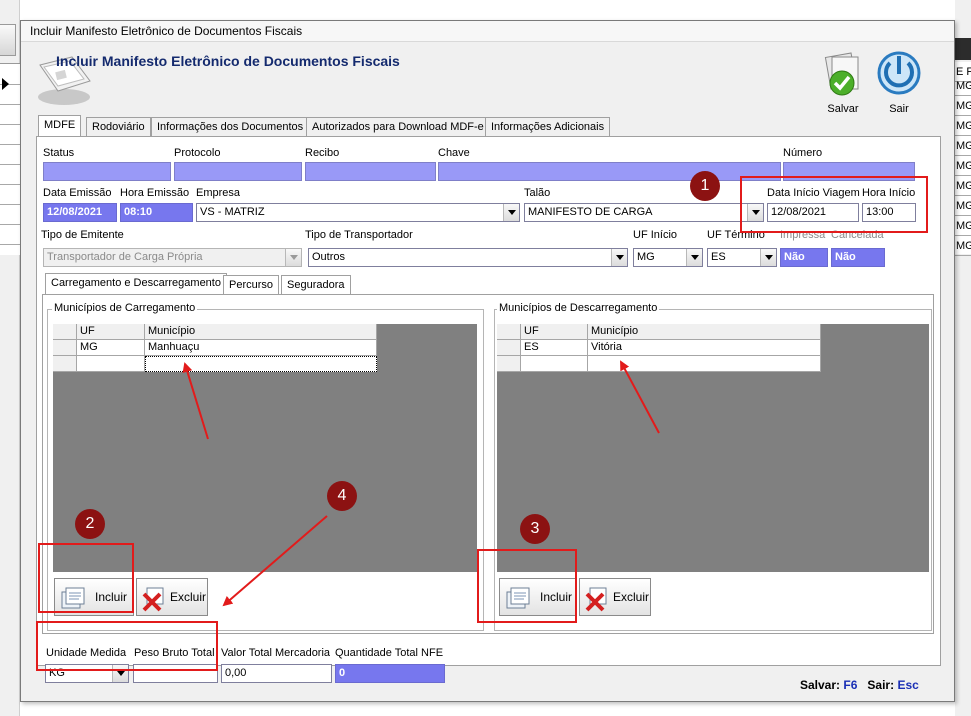 Image resolution: width=971 pixels, height=716 pixels. I want to click on tab-informacoes-adicionais: Informações Adicionais, so click(548, 127).